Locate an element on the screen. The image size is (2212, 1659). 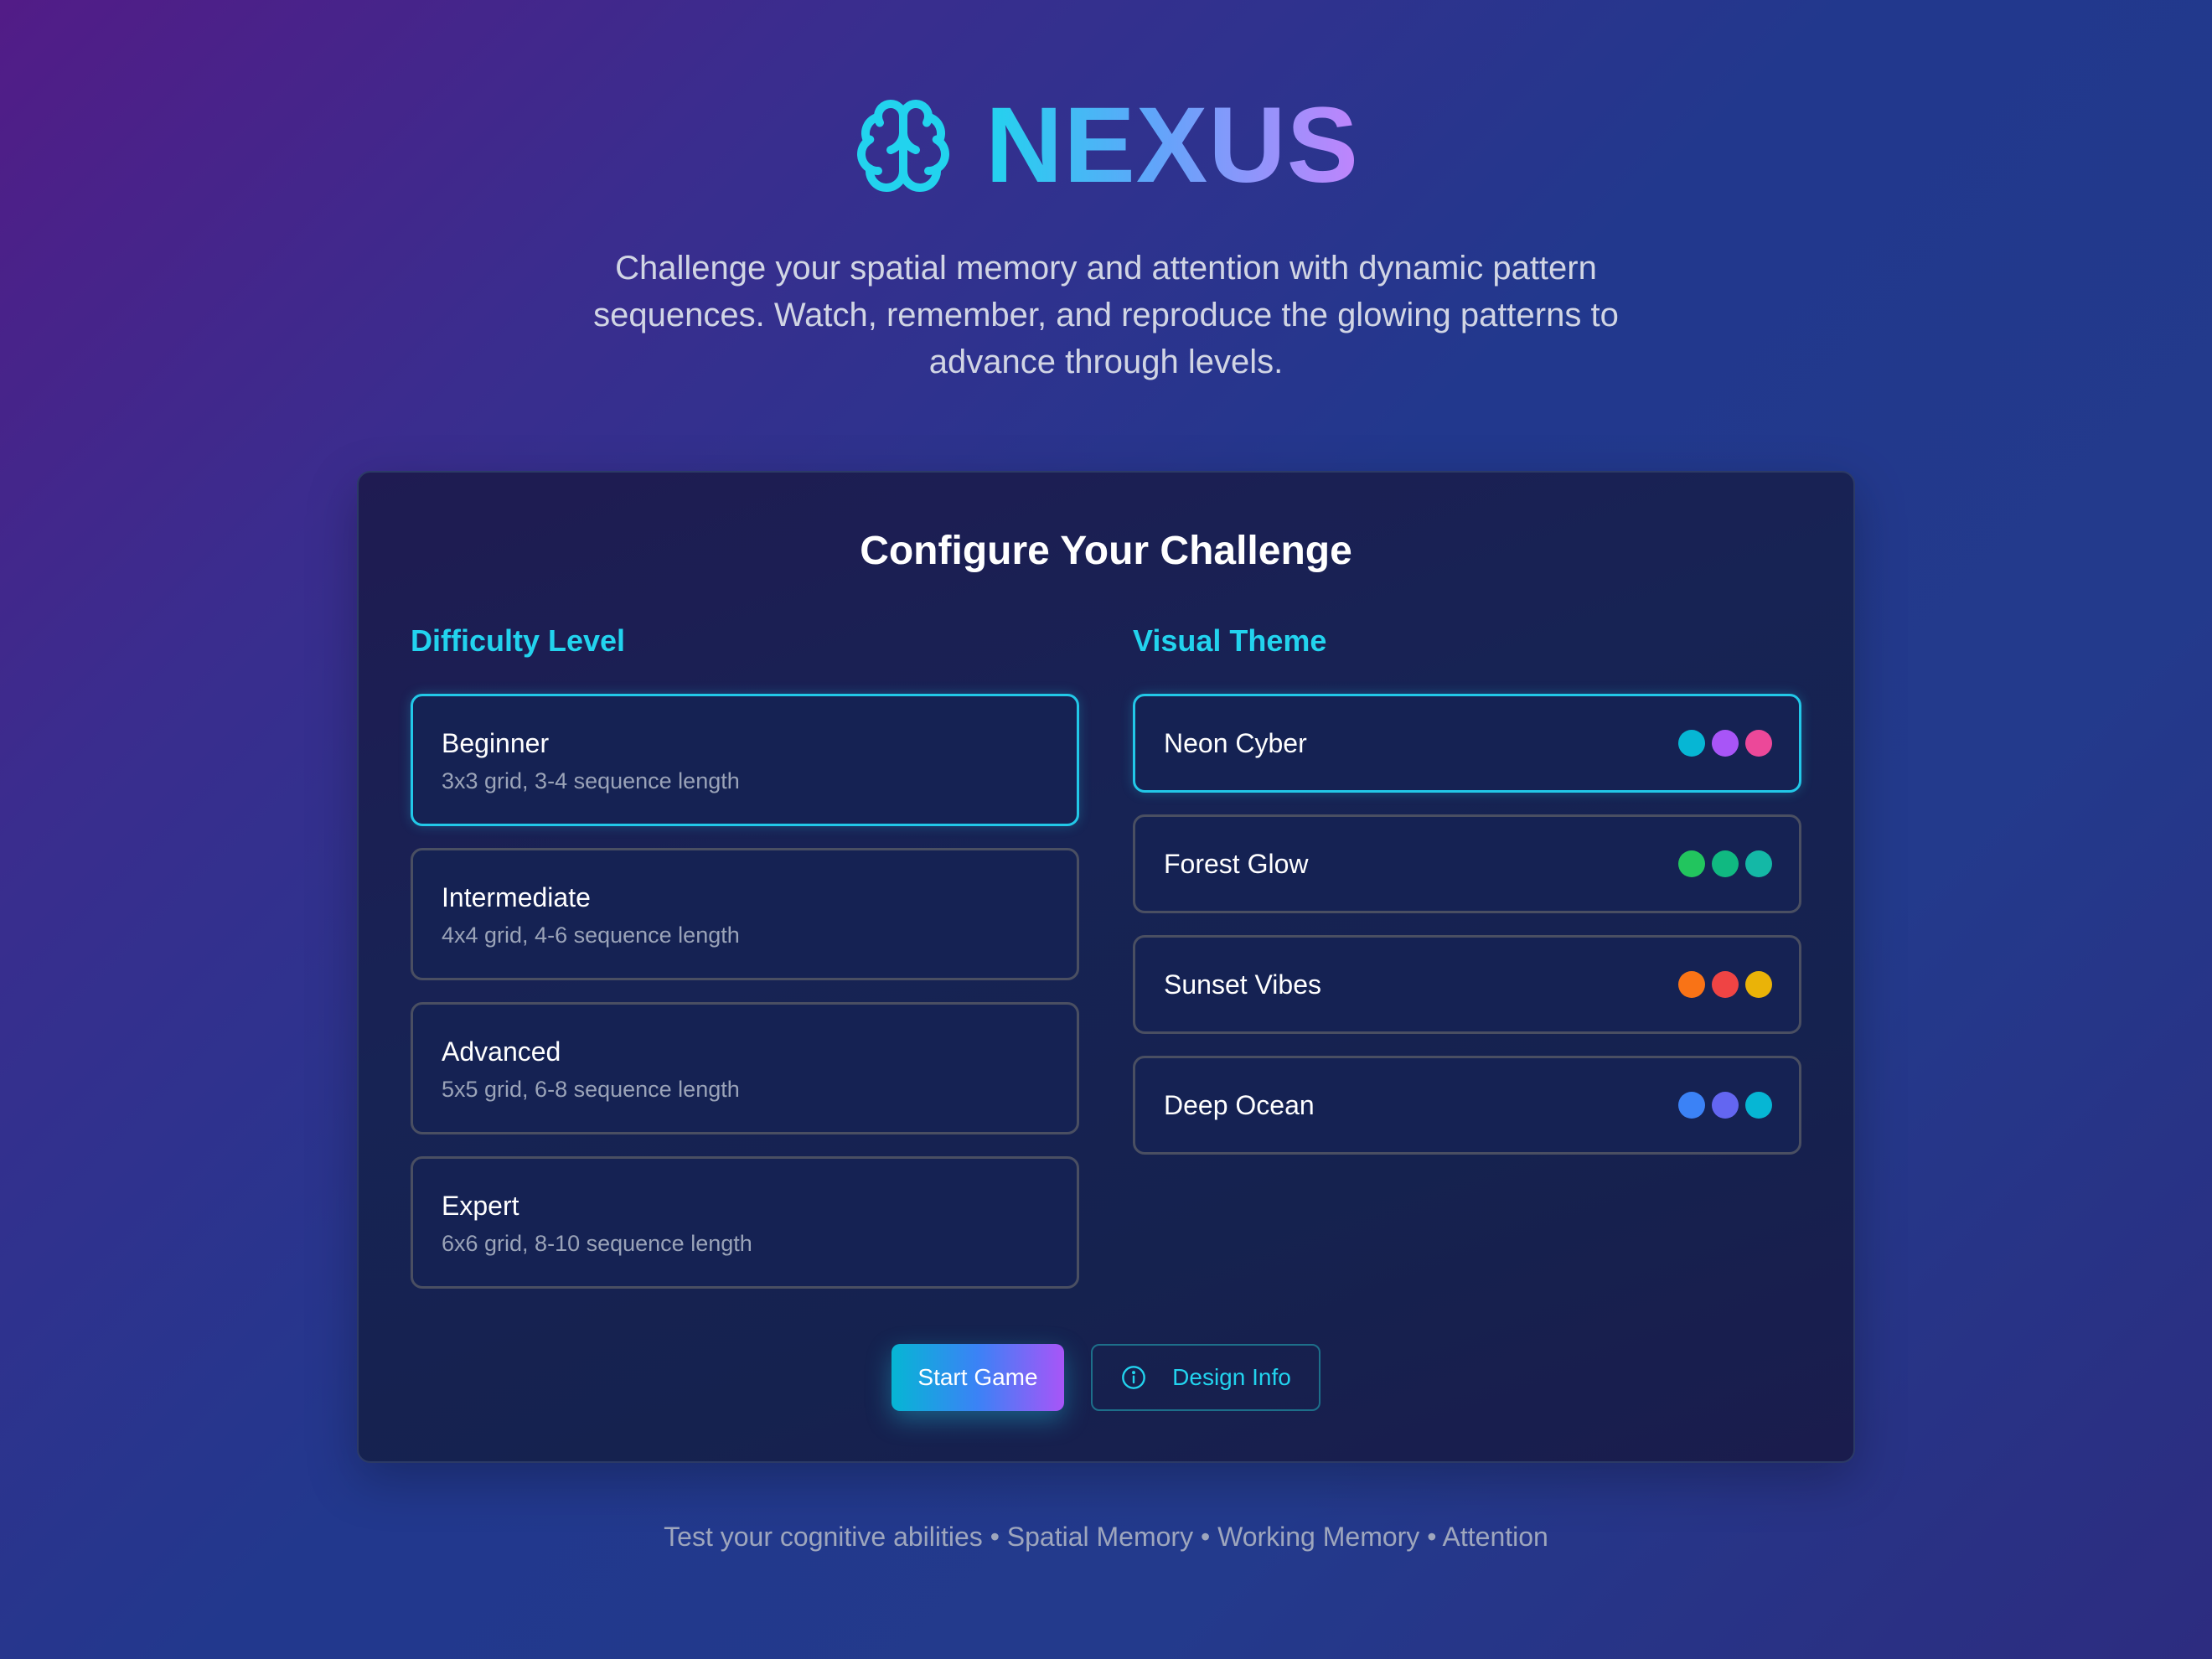
brain-icon is located at coordinates (903, 146).